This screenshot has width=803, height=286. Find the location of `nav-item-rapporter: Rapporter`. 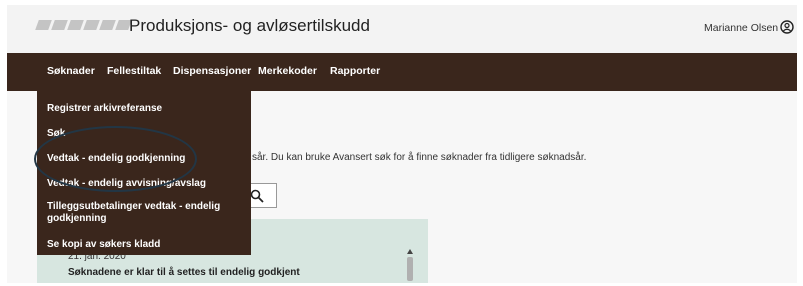

nav-item-rapporter: Rapporter is located at coordinates (355, 71).